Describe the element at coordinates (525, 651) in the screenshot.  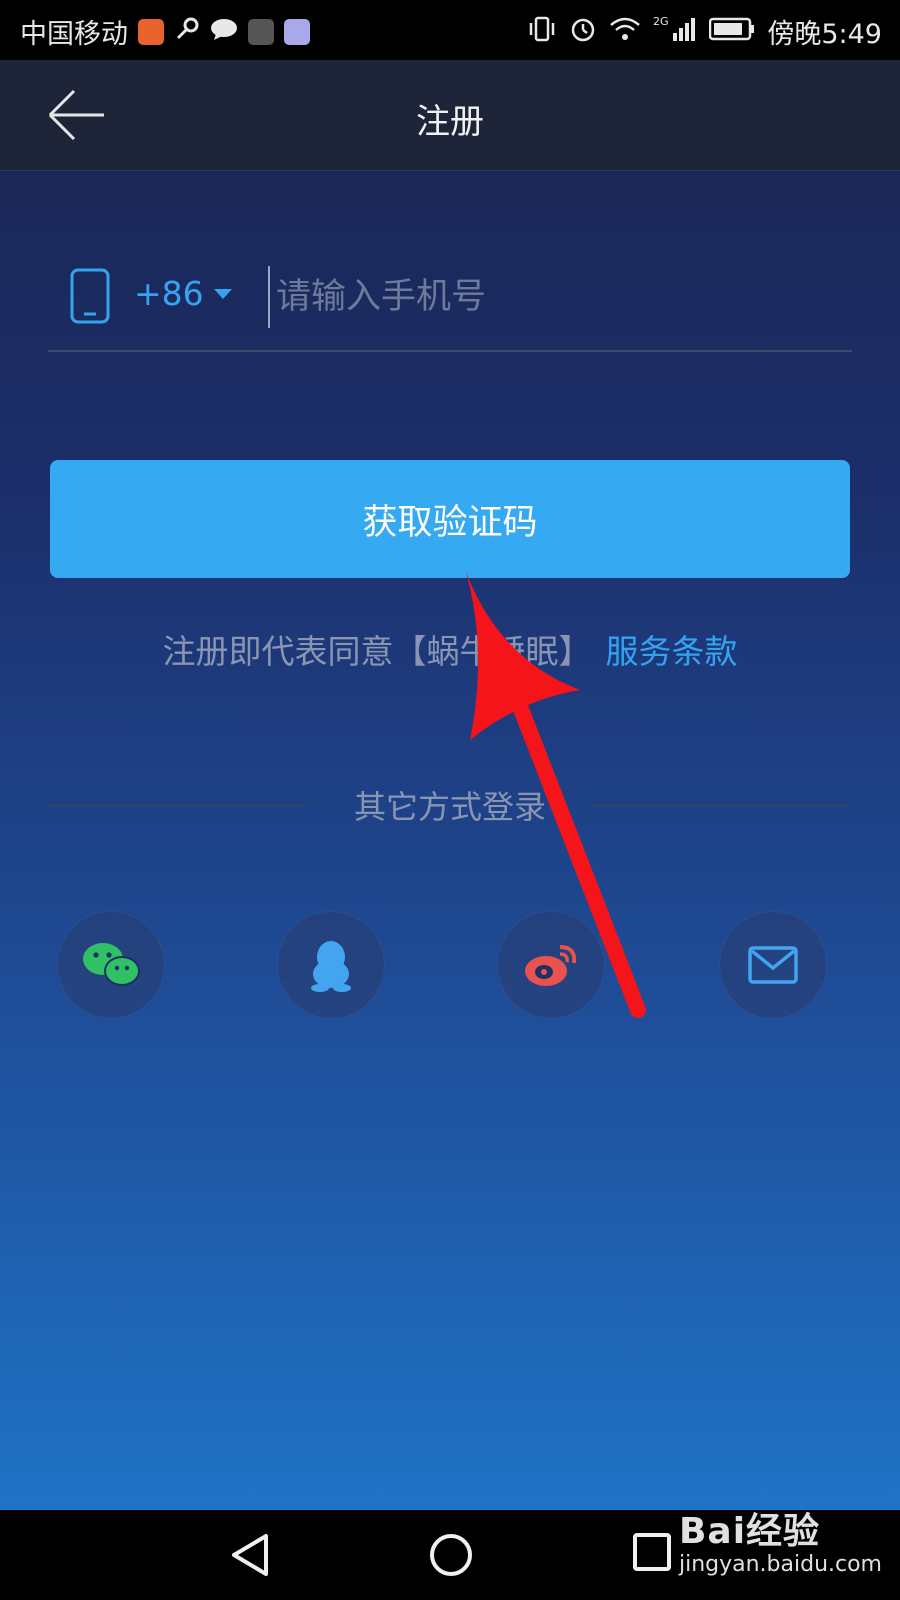
I see `terms-hidden-part: 睡眠` at that location.